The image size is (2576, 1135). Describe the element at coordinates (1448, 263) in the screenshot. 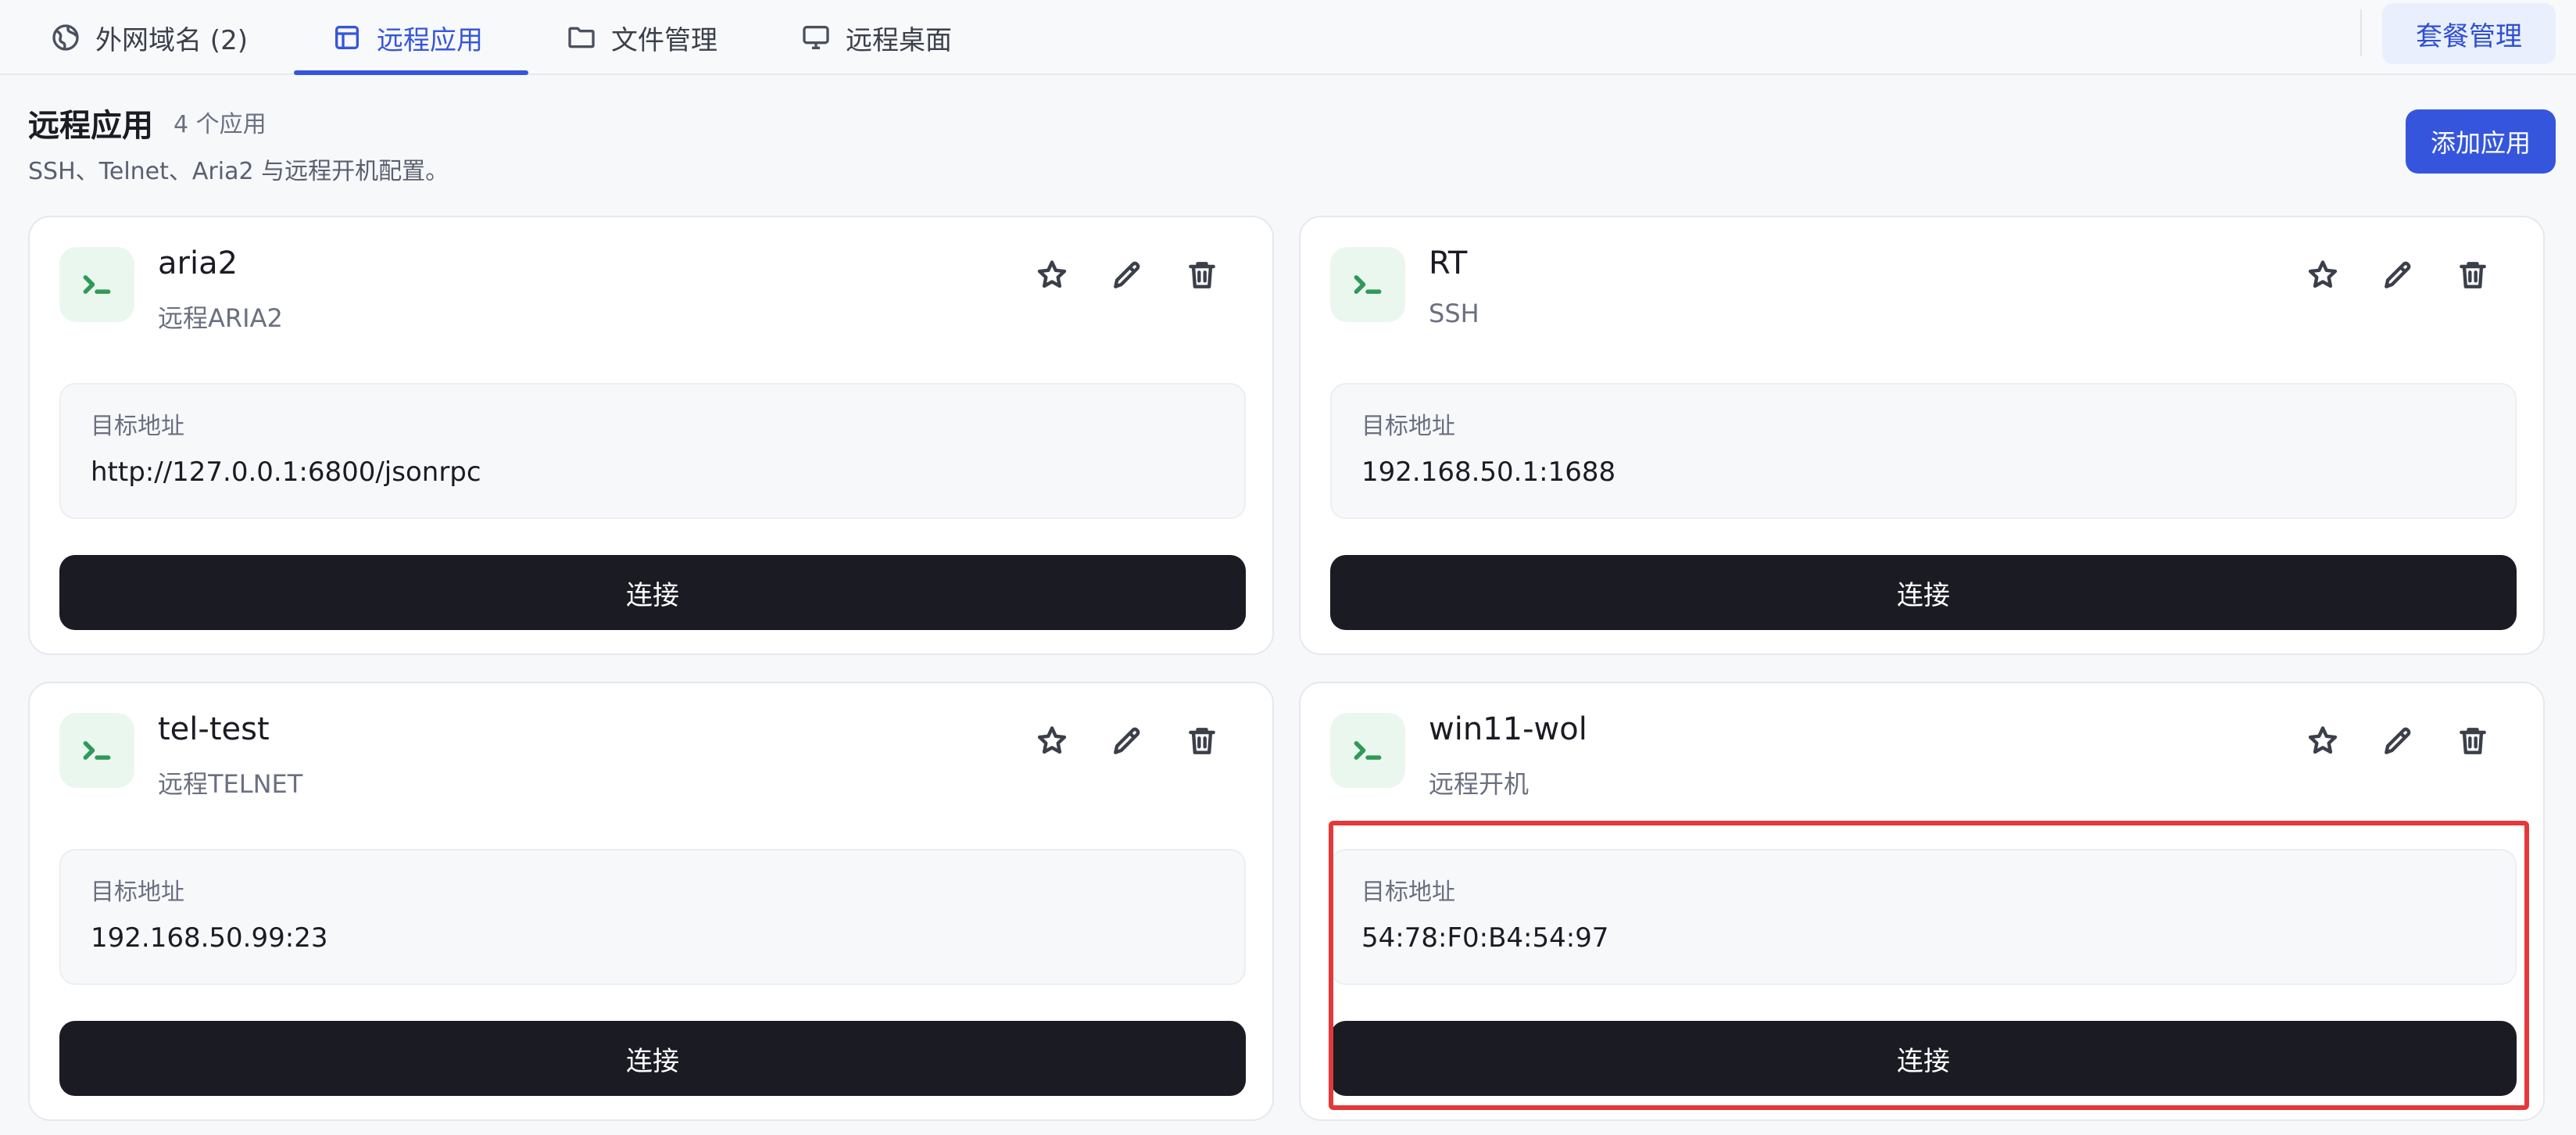

I see `app-name: RT` at that location.